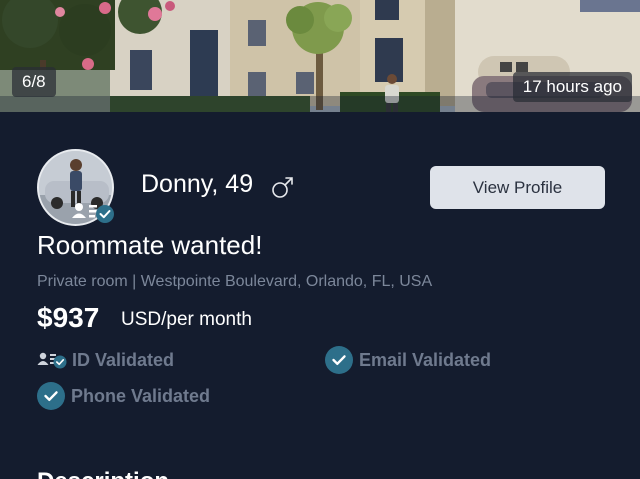 The width and height of the screenshot is (640, 479). Describe the element at coordinates (93, 213) in the screenshot. I see `id-verified-badge-icon` at that location.